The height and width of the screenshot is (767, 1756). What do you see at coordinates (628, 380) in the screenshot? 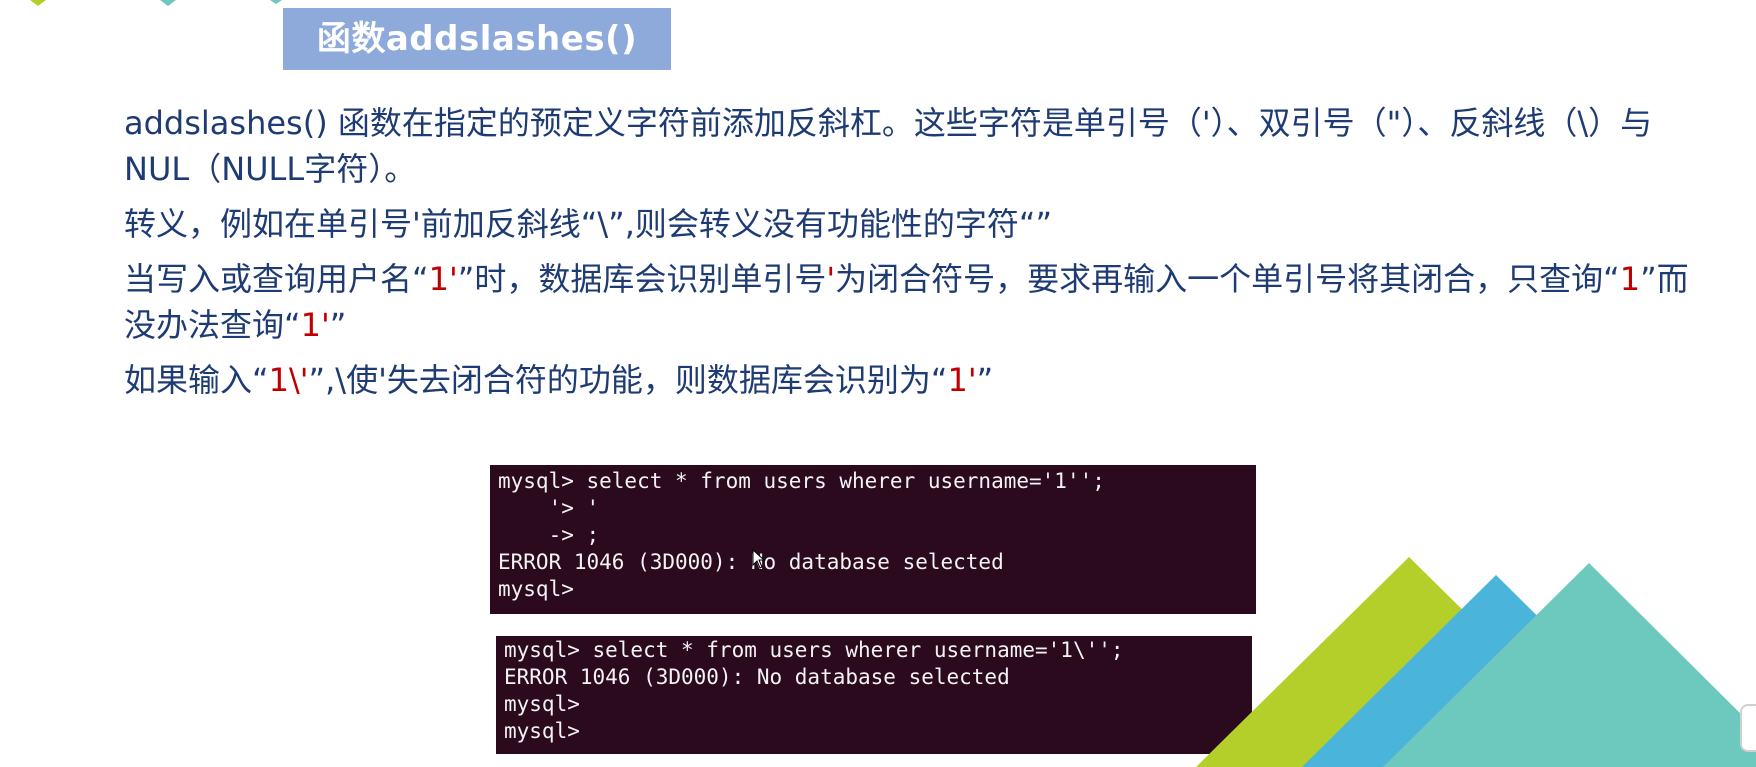
I see `text-segment: ”,\使'失去闭合符的功能，则数据库会识别为“` at bounding box center [628, 380].